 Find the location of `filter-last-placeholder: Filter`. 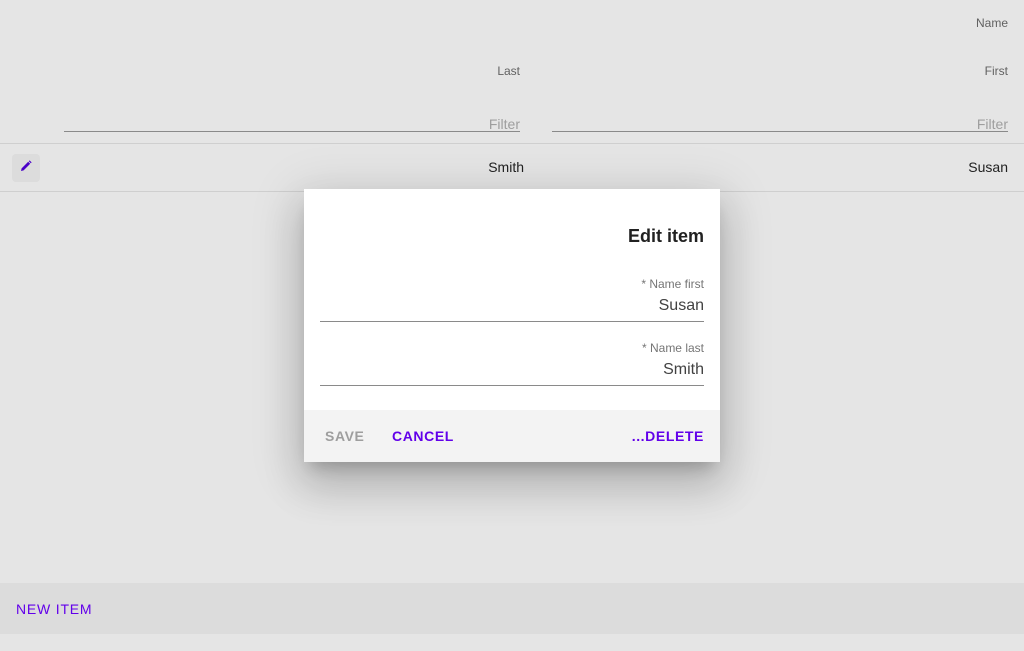

filter-last-placeholder: Filter is located at coordinates (504, 124).